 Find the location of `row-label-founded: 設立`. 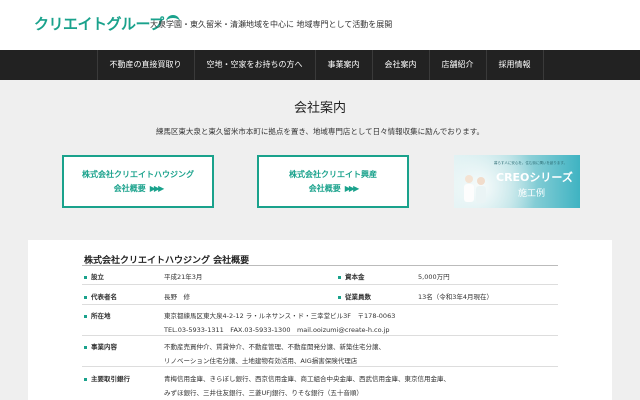

row-label-founded: 設立 is located at coordinates (94, 276).